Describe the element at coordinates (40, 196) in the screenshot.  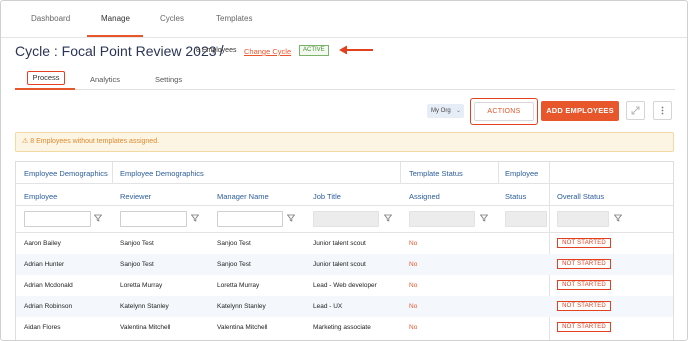
I see `column-header-employee: Employee` at that location.